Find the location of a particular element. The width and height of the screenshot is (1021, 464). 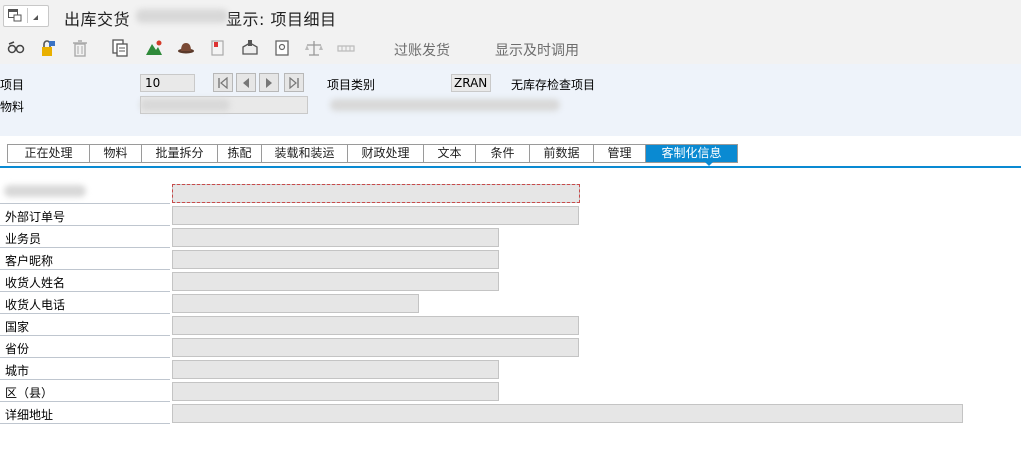

field-row is located at coordinates (510, 193).